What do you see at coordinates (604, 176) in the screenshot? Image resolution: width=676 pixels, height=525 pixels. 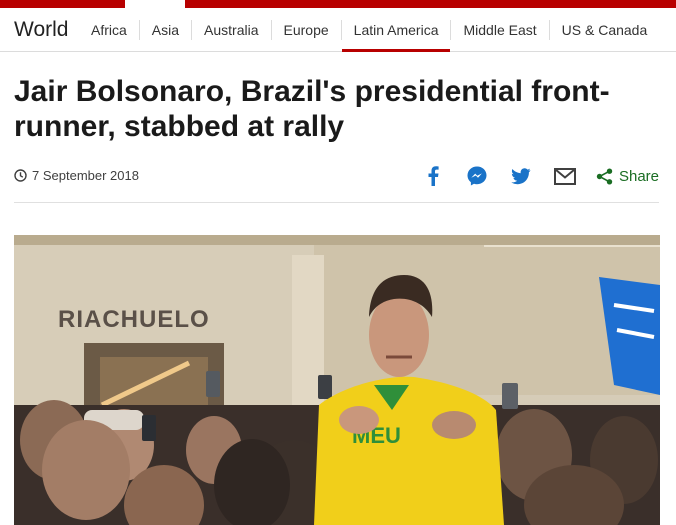 I see `share-icon` at bounding box center [604, 176].